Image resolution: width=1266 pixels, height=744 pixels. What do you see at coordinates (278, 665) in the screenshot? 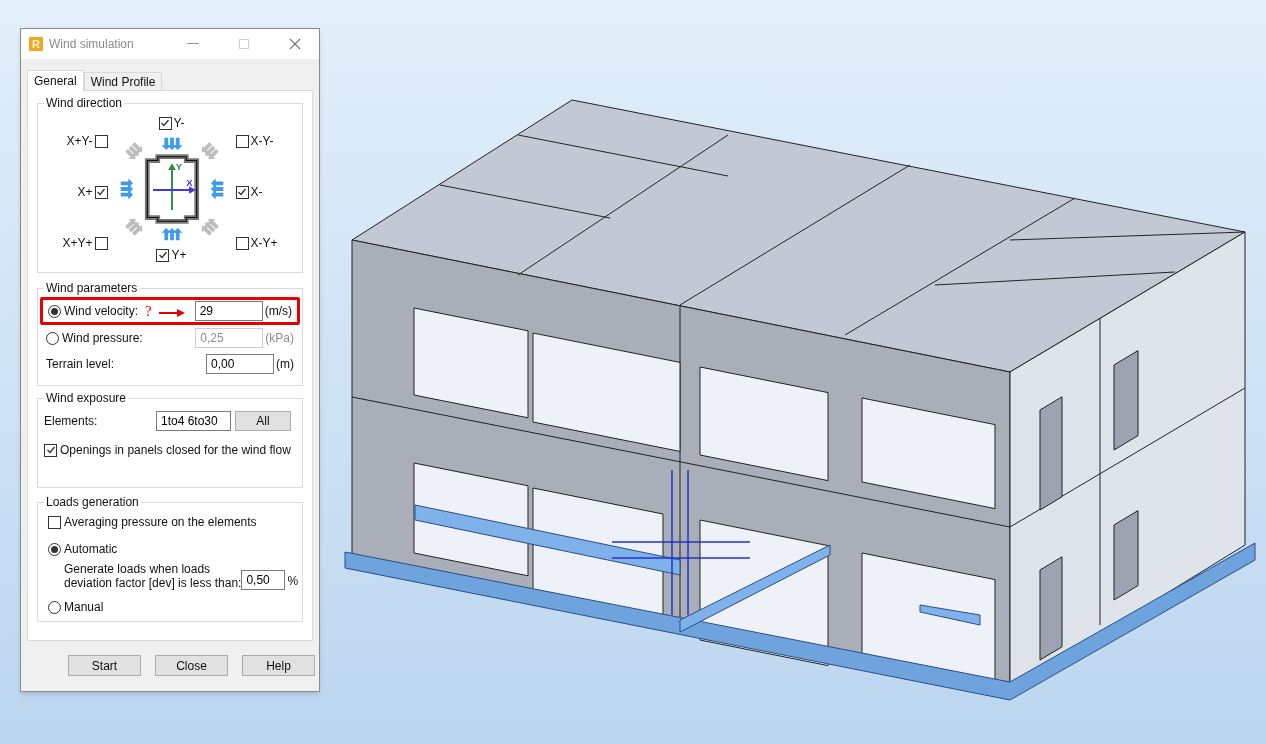
I see `dialog-button: Help` at bounding box center [278, 665].